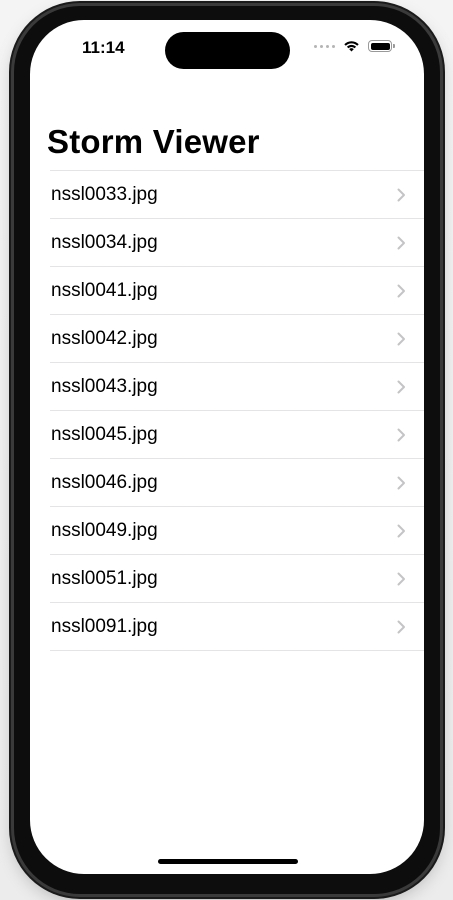  I want to click on table-row: nssl0046.jpg, so click(227, 483).